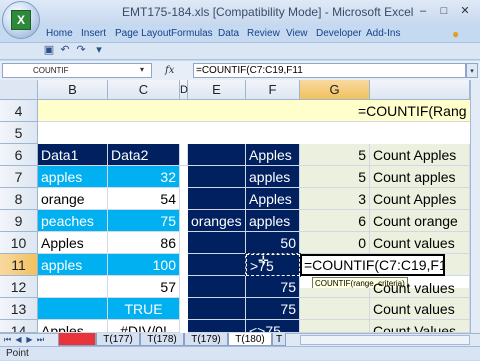  What do you see at coordinates (217, 309) in the screenshot?
I see `cell-e13` at bounding box center [217, 309].